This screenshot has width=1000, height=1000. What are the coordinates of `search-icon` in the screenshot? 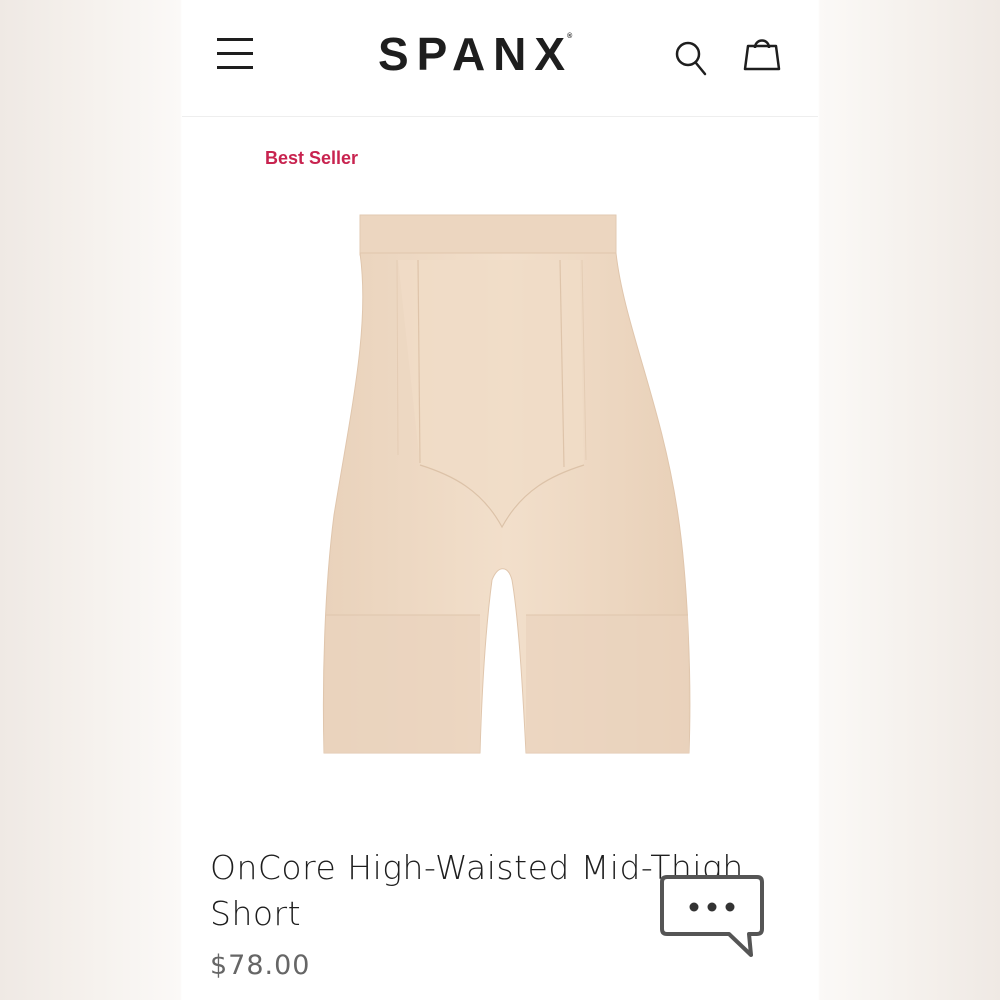 It's located at (691, 58).